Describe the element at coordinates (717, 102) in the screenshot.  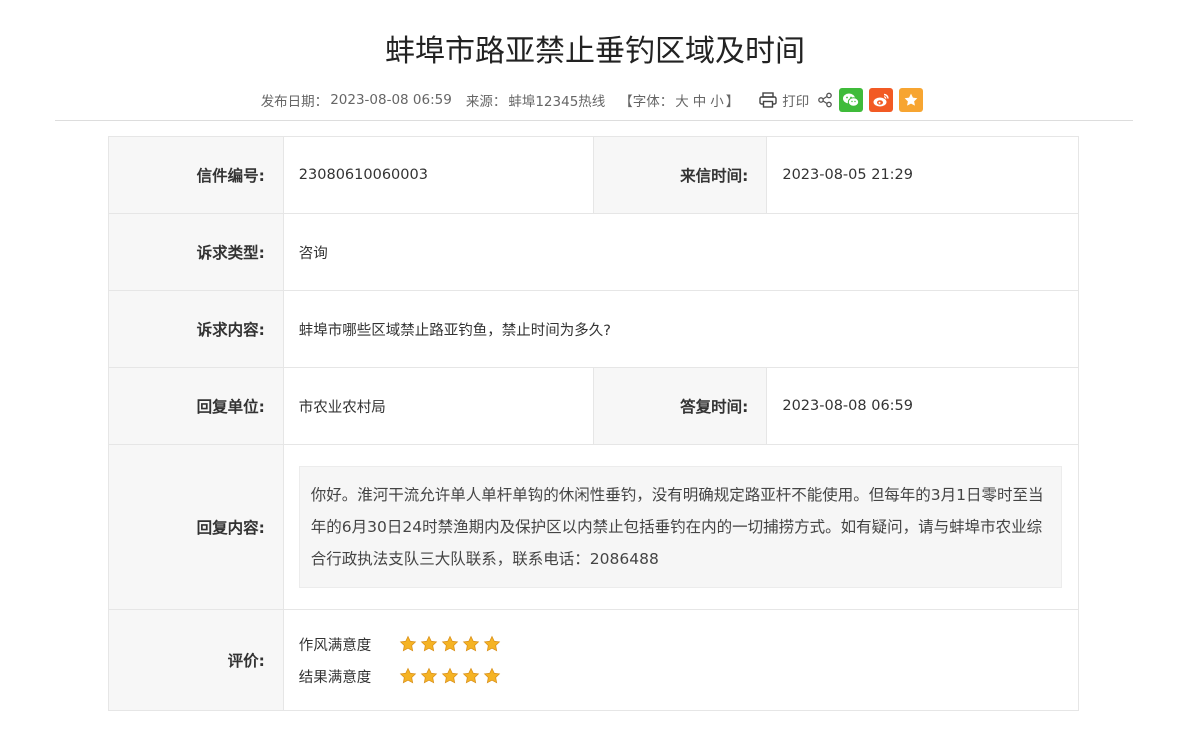
I see `font-small-link: 小` at that location.